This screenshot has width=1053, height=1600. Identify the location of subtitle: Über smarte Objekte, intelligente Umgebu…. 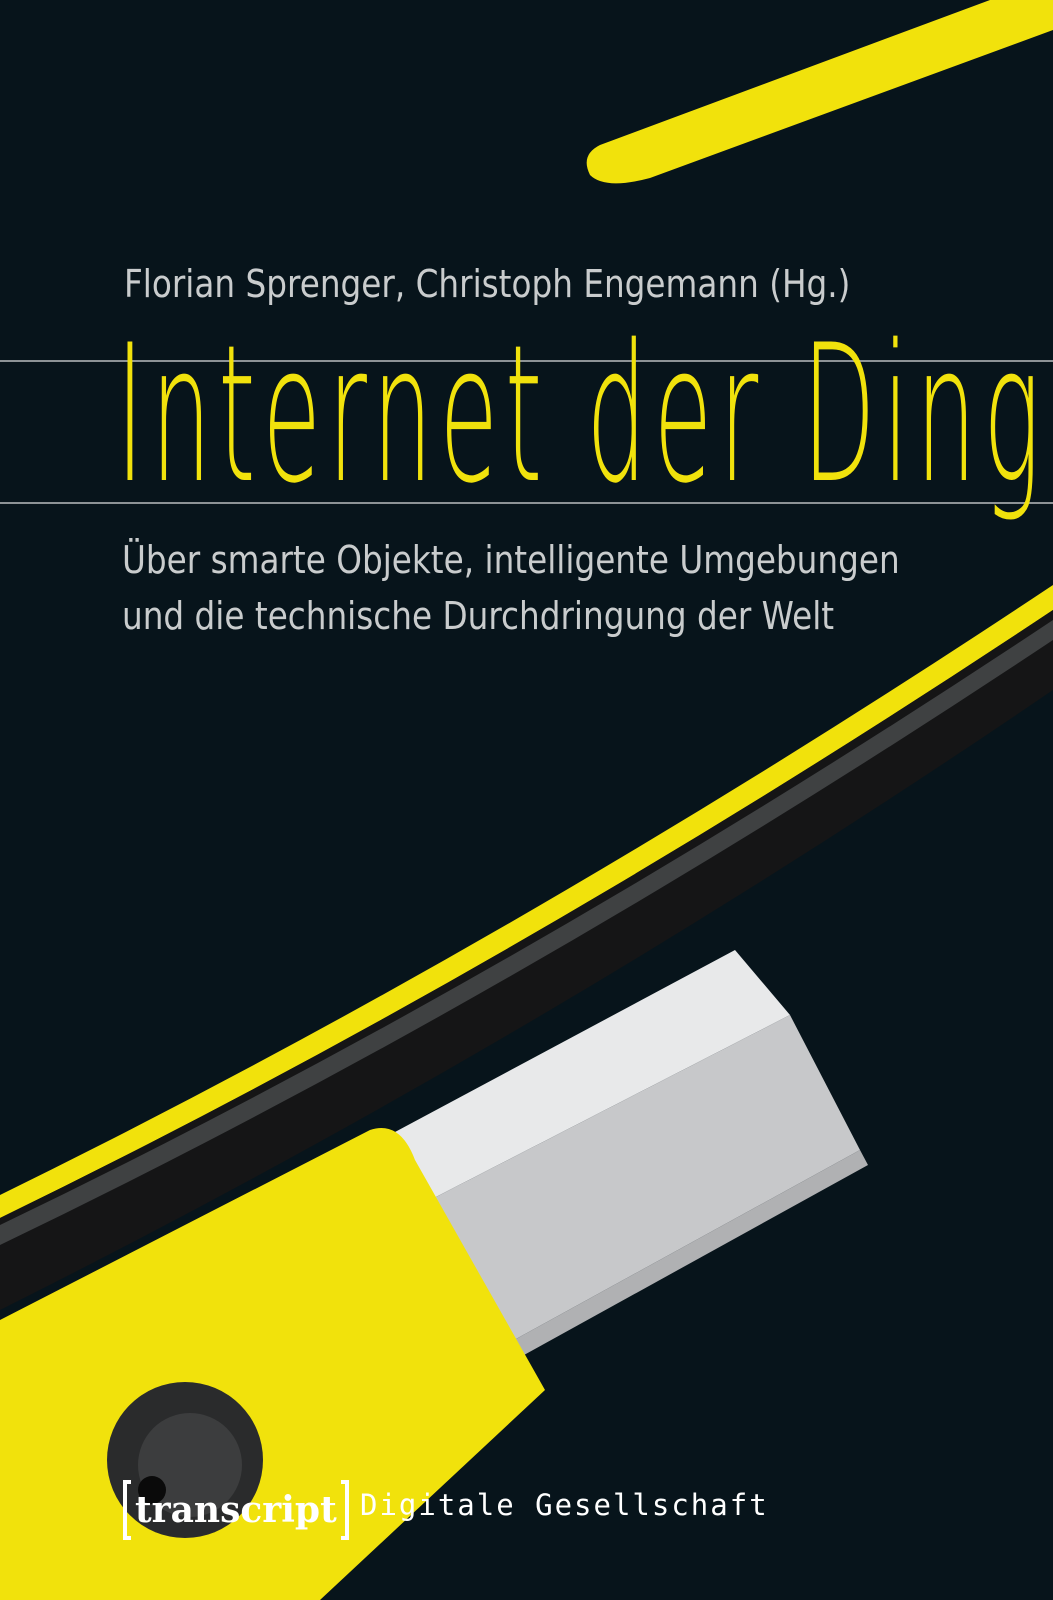
(511, 588).